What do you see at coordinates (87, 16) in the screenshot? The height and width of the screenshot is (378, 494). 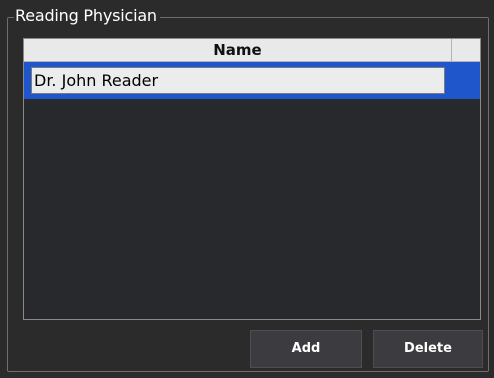 I see `group-title: Reading Physician` at bounding box center [87, 16].